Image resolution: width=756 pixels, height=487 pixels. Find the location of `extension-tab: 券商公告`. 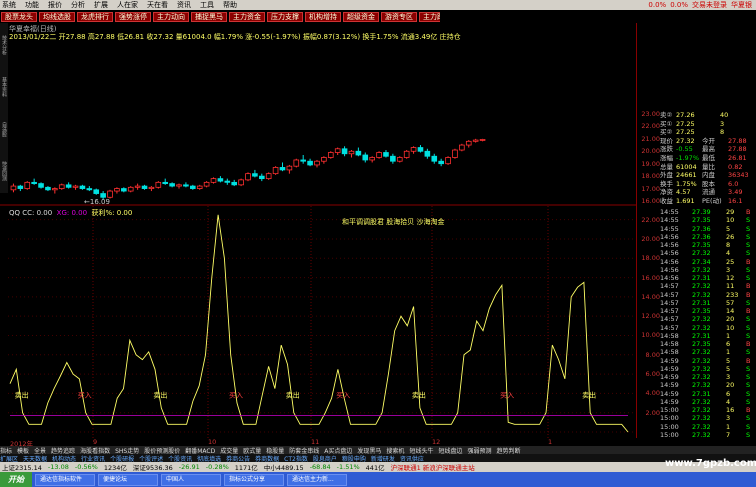

extension-tab: 券商公告 is located at coordinates (238, 458).